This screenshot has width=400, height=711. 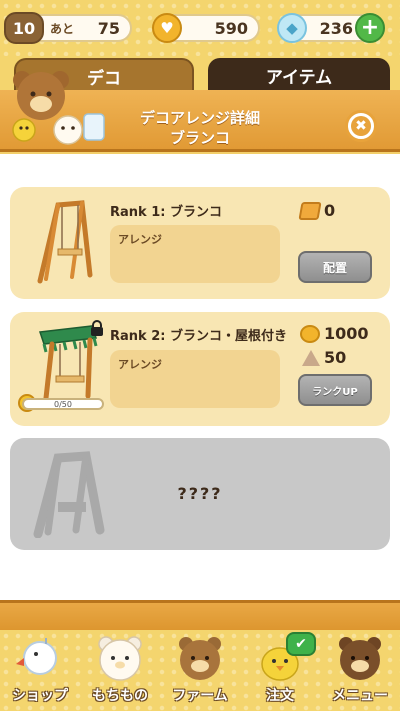 What do you see at coordinates (231, 28) in the screenshot?
I see `coin-value: 590` at bounding box center [231, 28].